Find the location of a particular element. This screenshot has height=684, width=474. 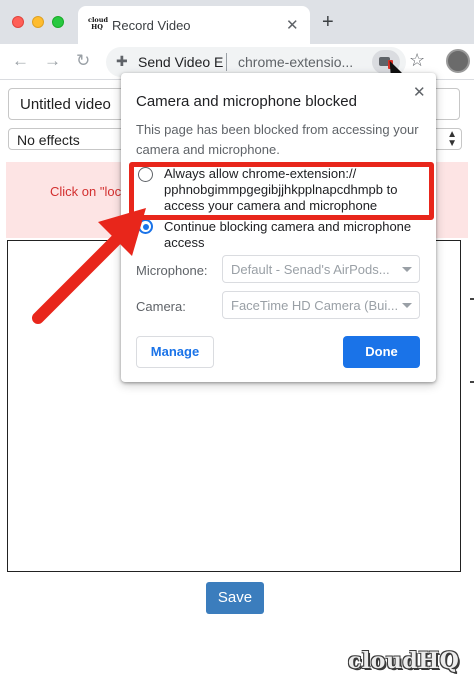

extension-puzzle-icon: ✚ is located at coordinates (122, 61).